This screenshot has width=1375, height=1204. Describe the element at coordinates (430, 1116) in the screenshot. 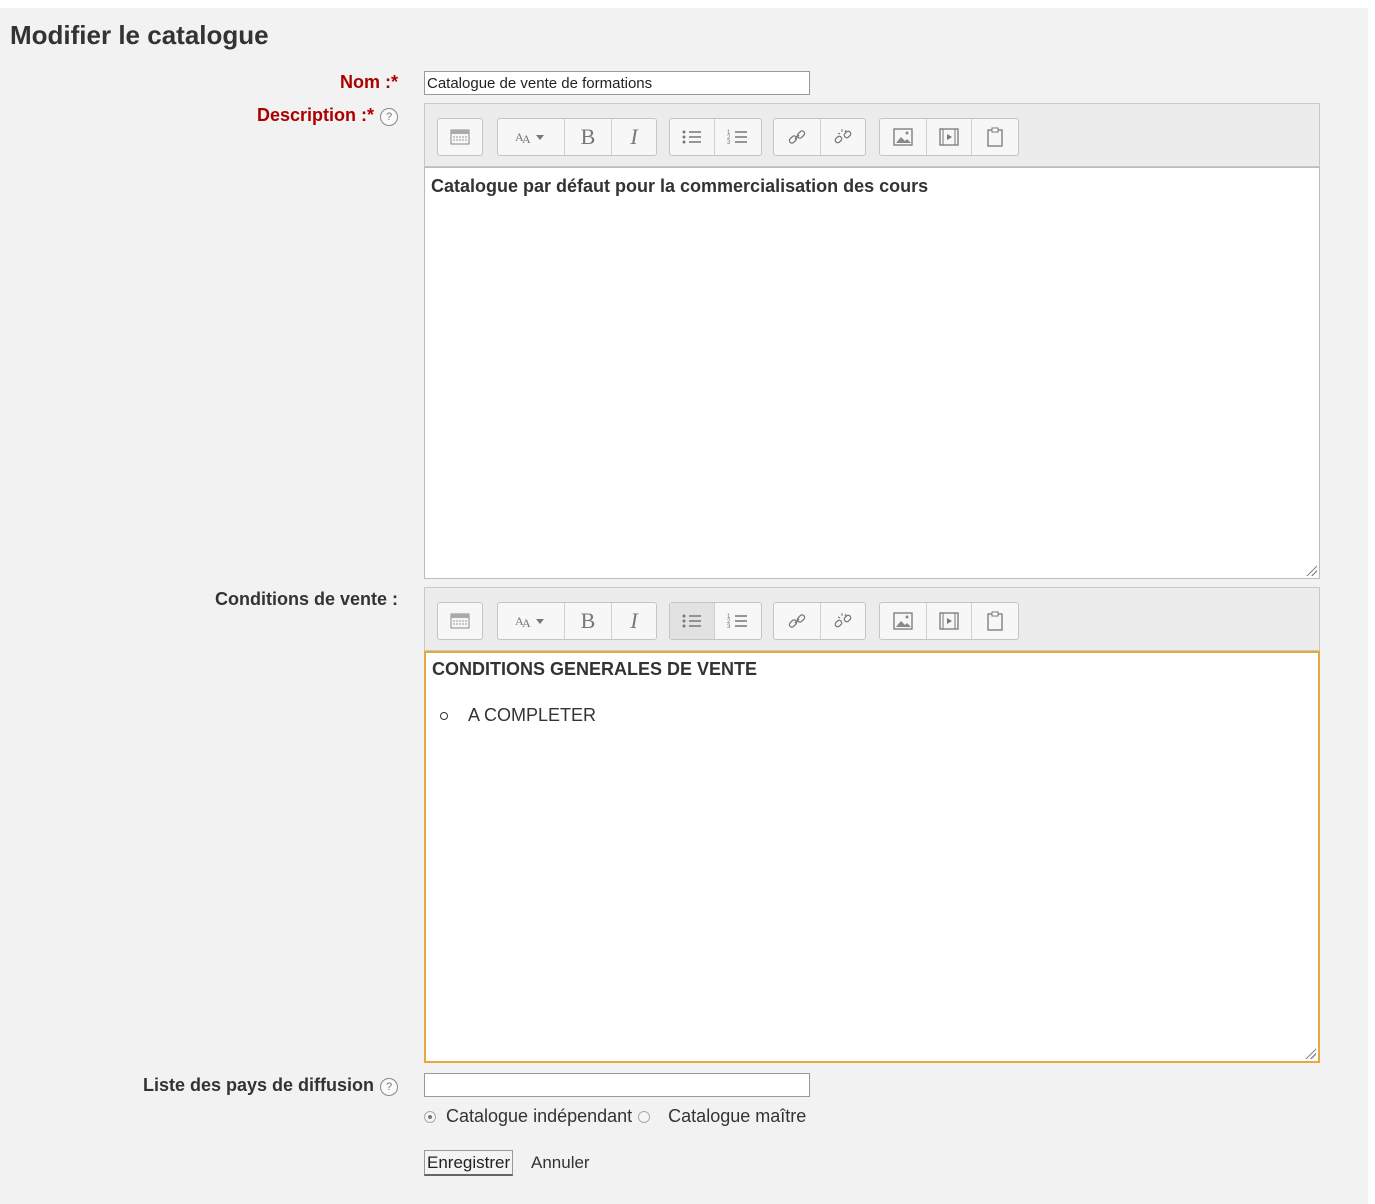

I see `radio-independant` at that location.